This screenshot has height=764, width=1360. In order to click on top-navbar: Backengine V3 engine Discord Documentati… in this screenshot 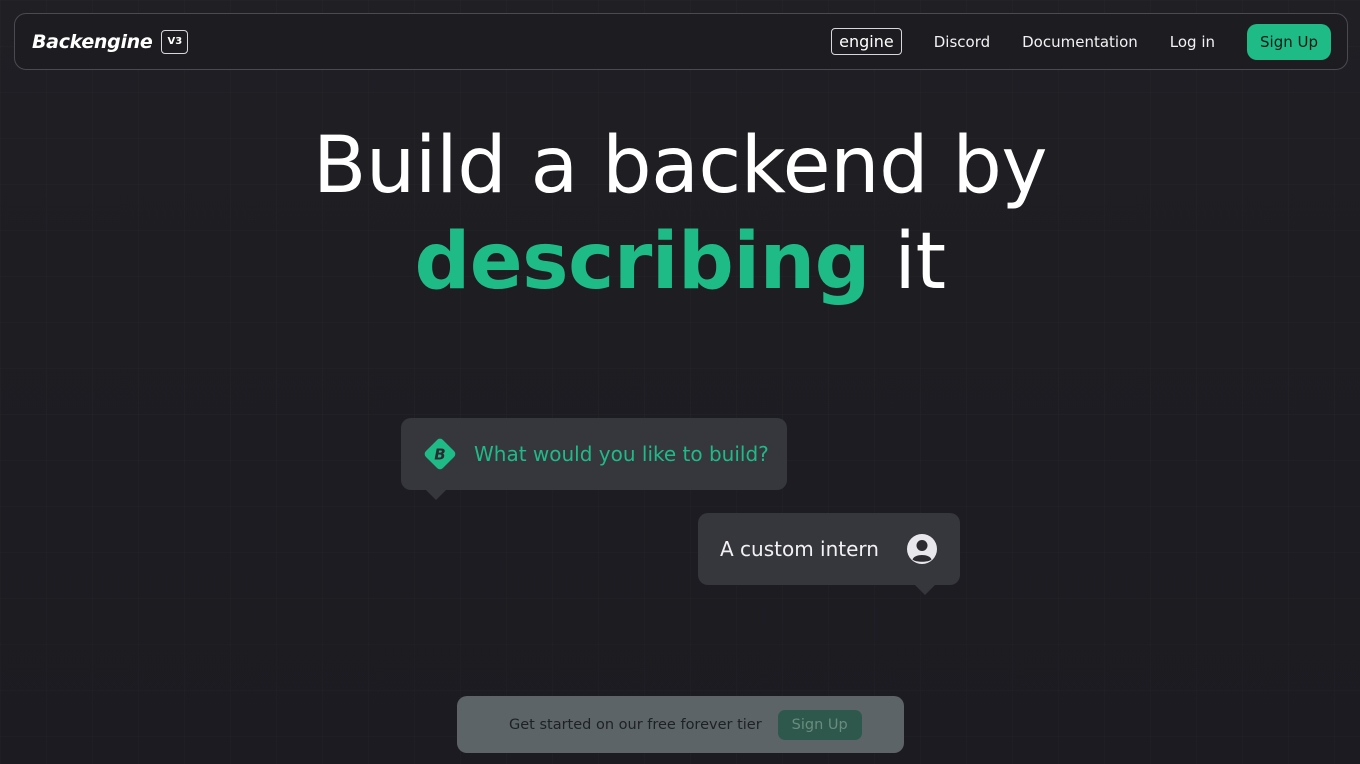, I will do `click(681, 41)`.